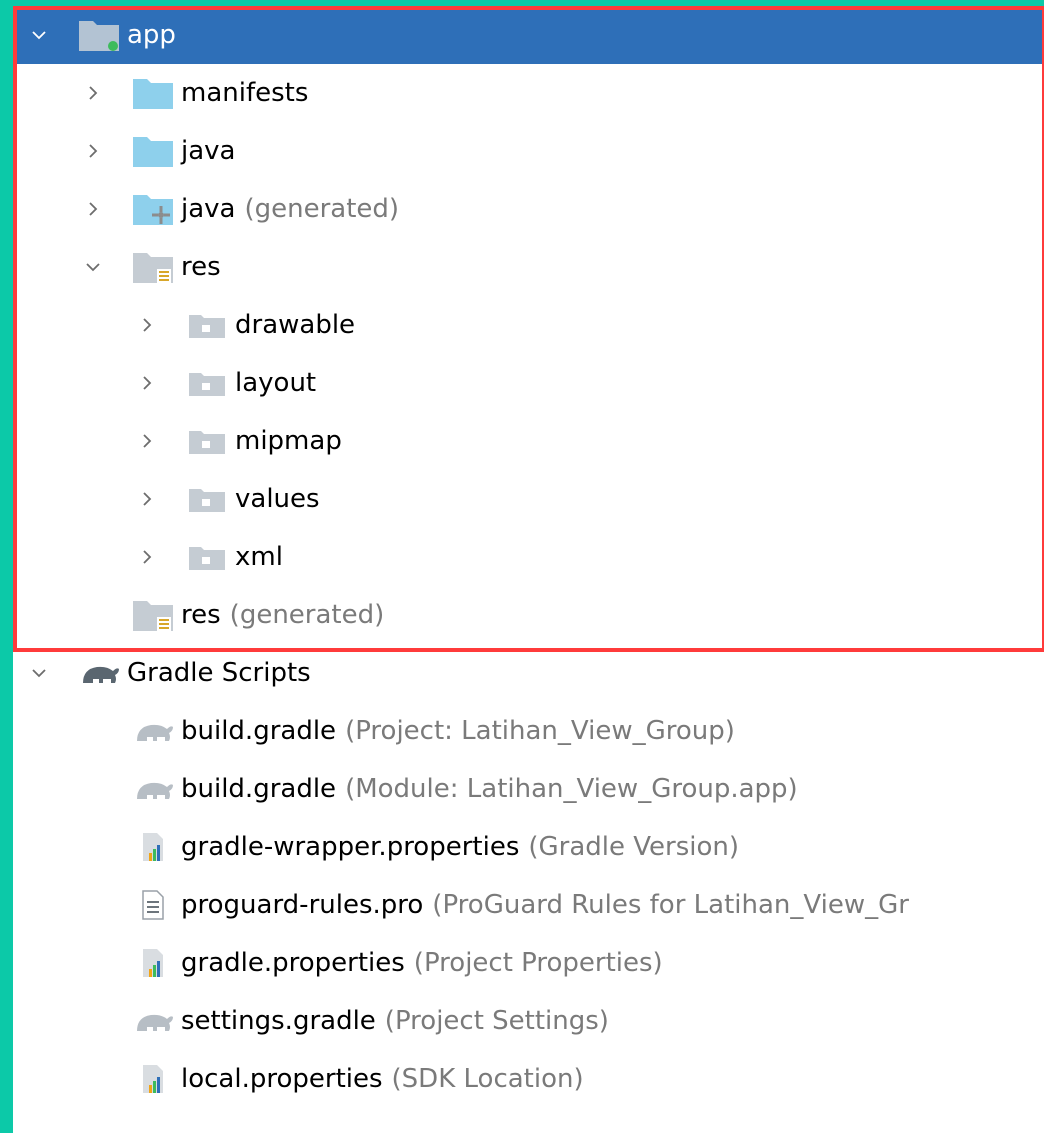  Describe the element at coordinates (496, 1021) in the screenshot. I see `tree-item-suffix: (Project Settings)` at that location.